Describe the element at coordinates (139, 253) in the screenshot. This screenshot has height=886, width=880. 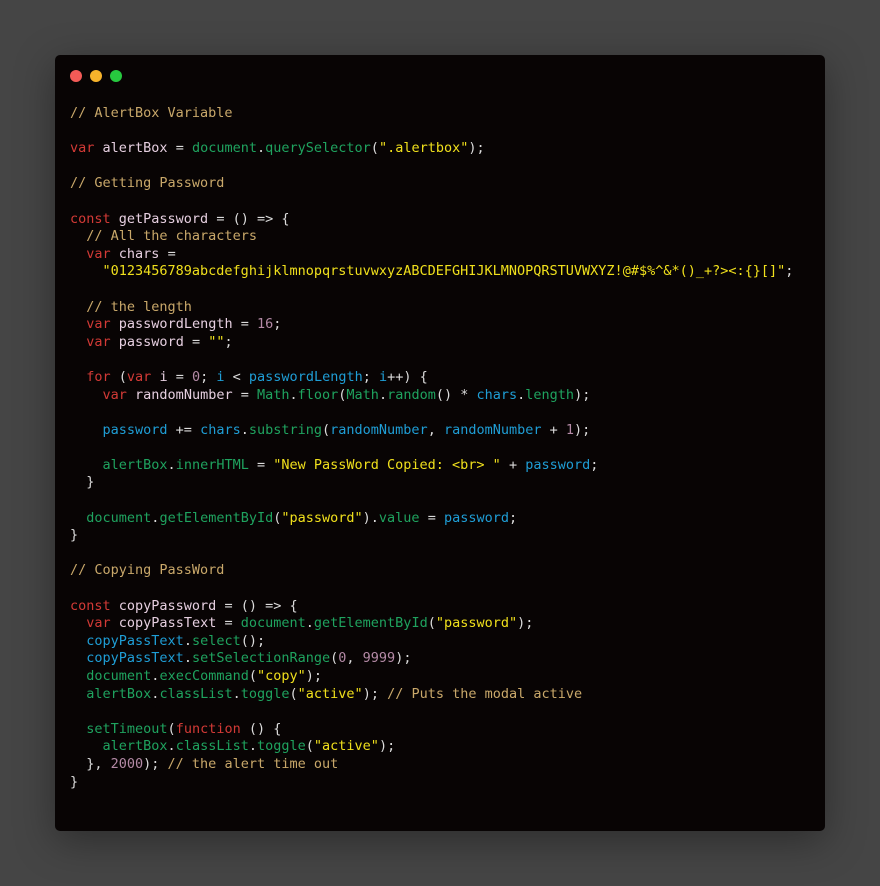
I see `code-identifier: chars` at that location.